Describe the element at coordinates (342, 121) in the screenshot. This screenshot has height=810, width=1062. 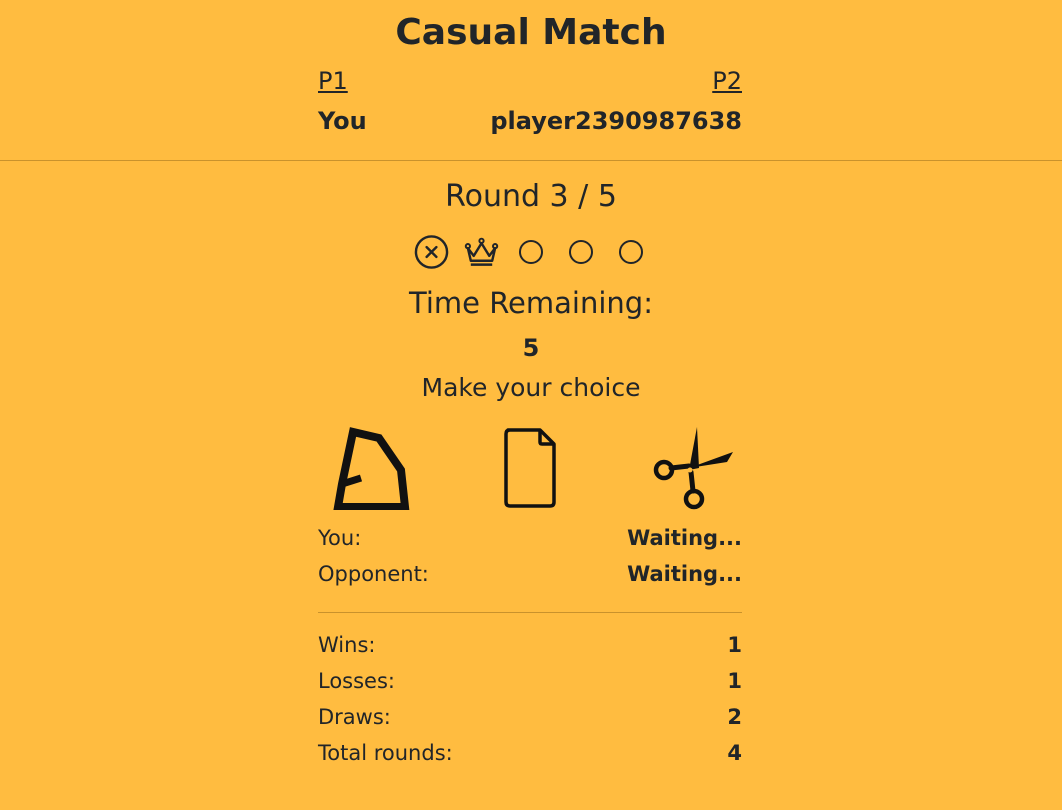
I see `p1-name: You` at that location.